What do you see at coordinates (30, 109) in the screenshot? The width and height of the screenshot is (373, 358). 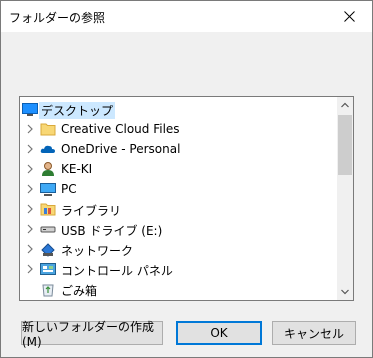 I see `desktop-icon` at bounding box center [30, 109].